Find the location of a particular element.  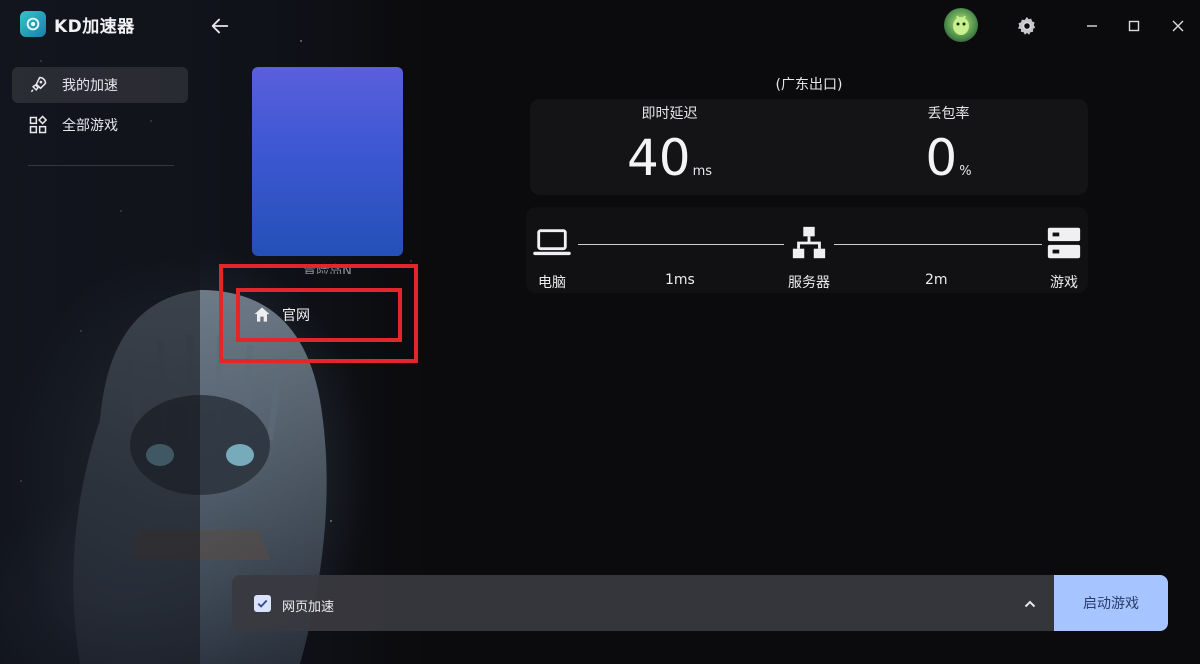

route-latency-server-game: 2m is located at coordinates (936, 280).